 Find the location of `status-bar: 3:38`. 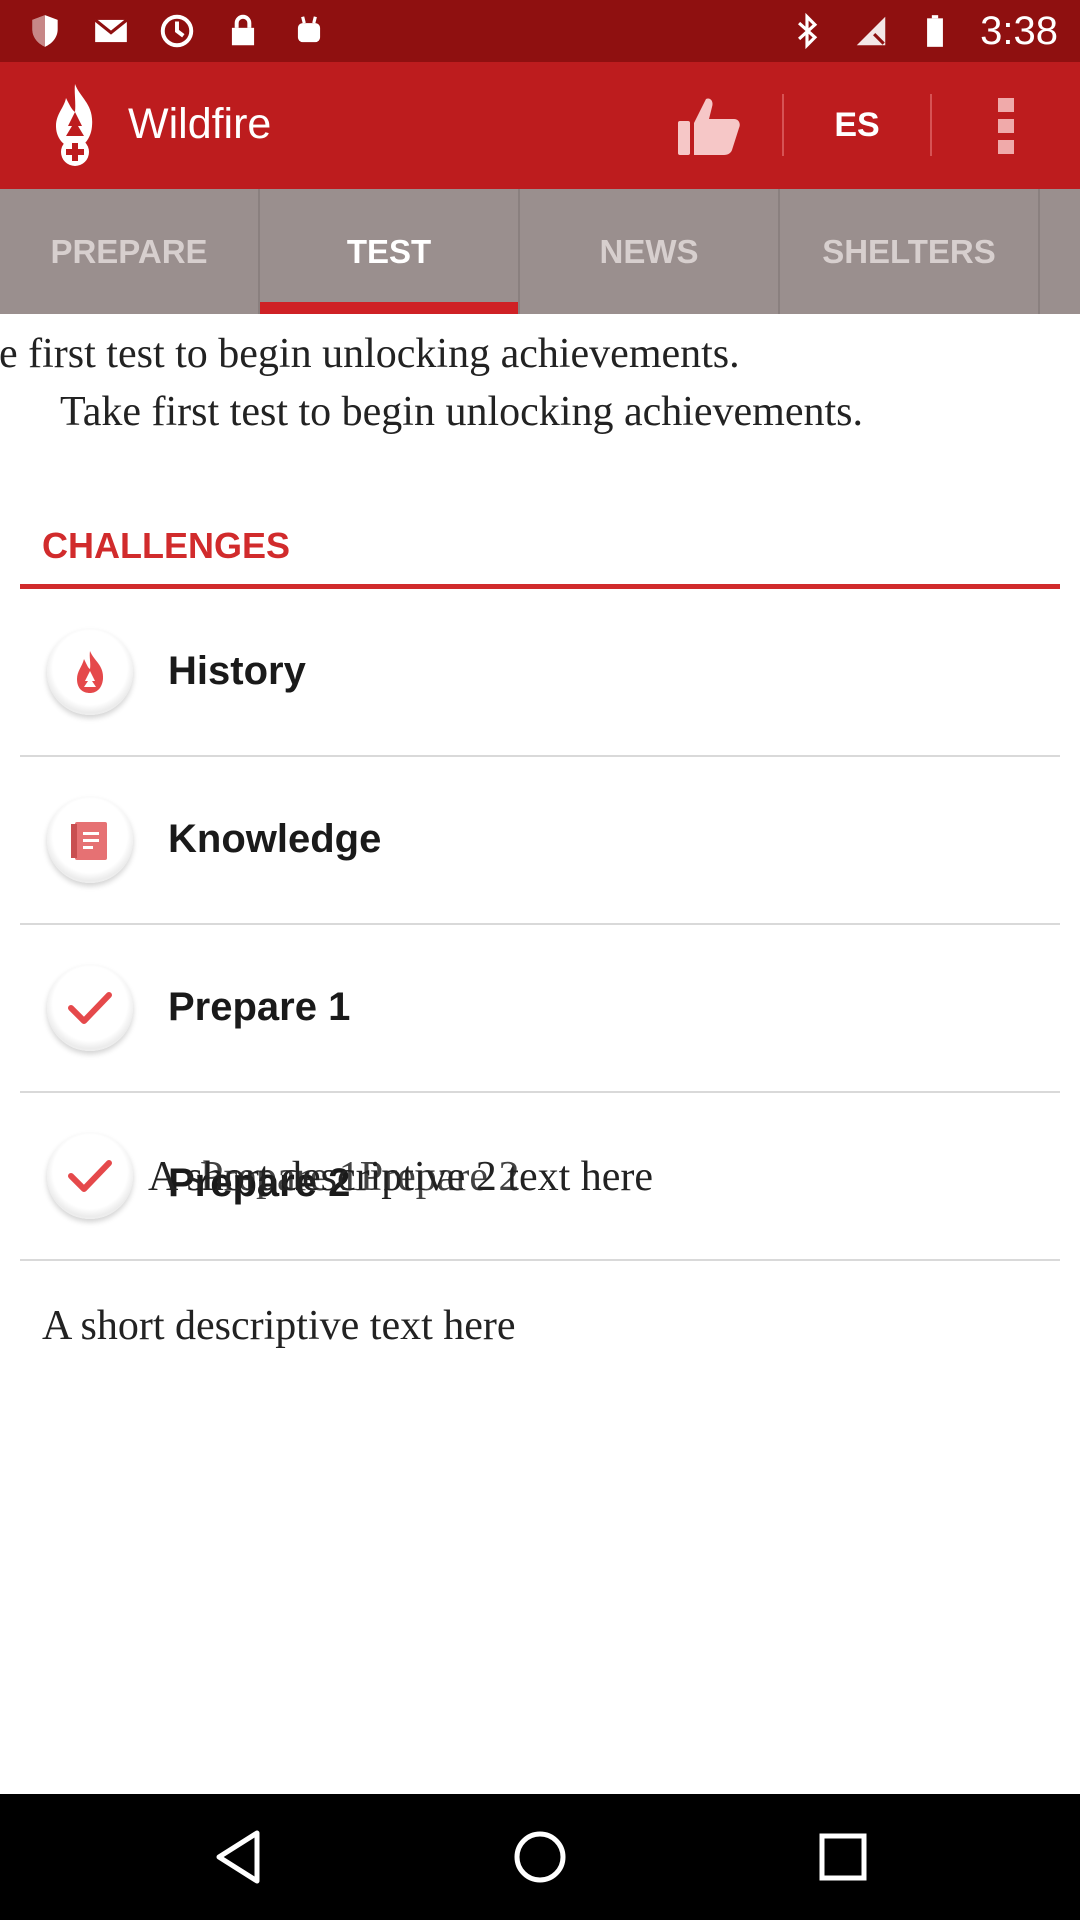

status-bar: 3:38 is located at coordinates (540, 31).